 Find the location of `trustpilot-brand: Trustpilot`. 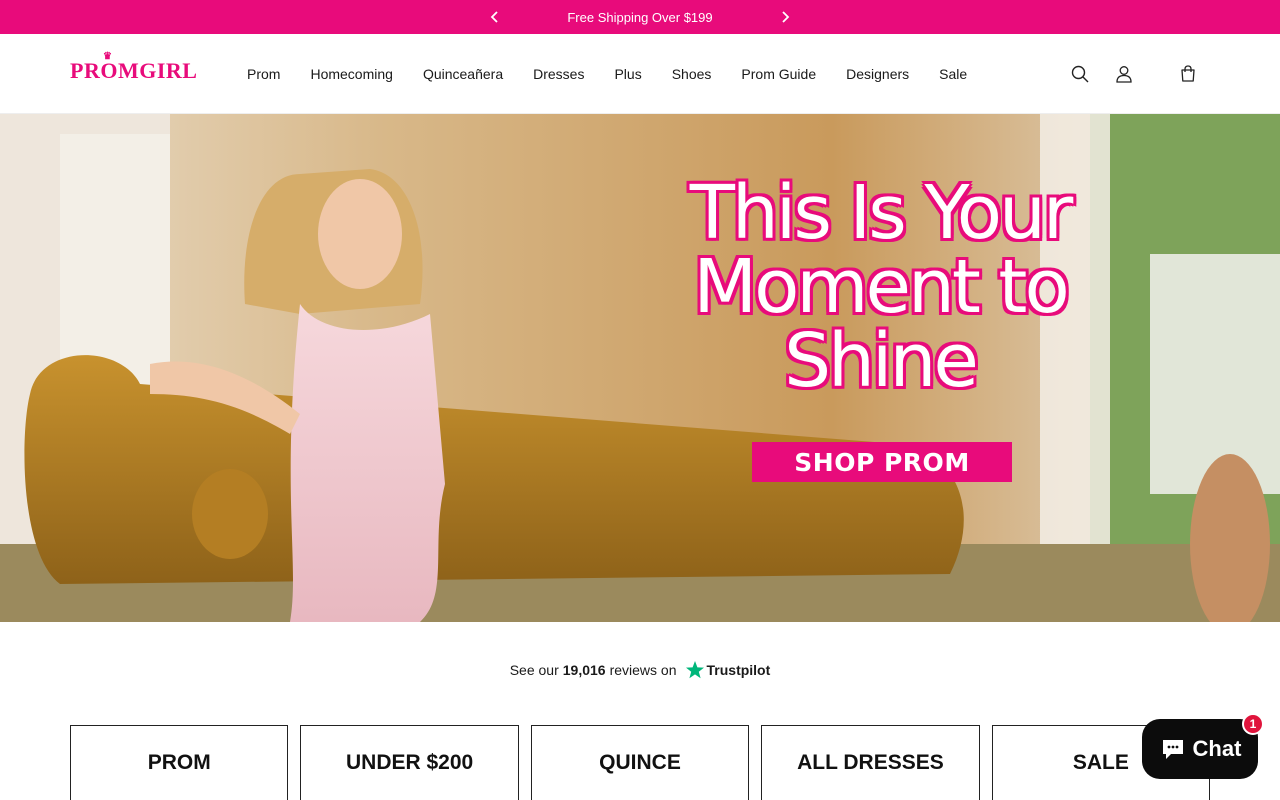

trustpilot-brand: Trustpilot is located at coordinates (738, 670).